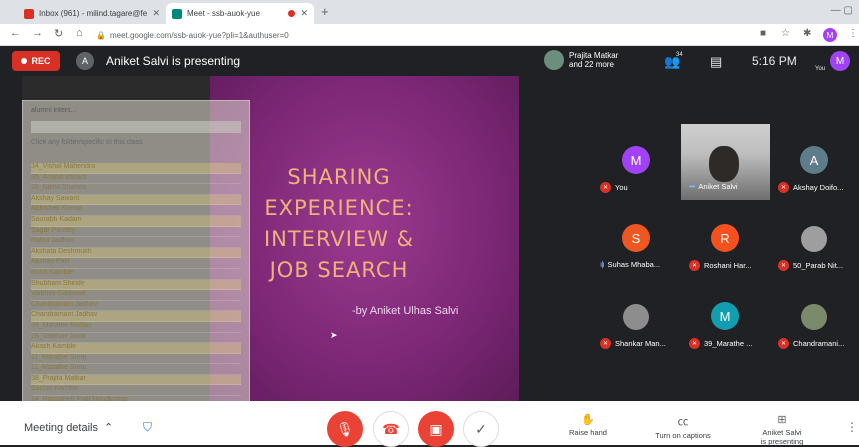 The width and height of the screenshot is (859, 447). Describe the element at coordinates (405, 311) in the screenshot. I see `slide-byline: -by Aniket Ulhas Salvi` at that location.